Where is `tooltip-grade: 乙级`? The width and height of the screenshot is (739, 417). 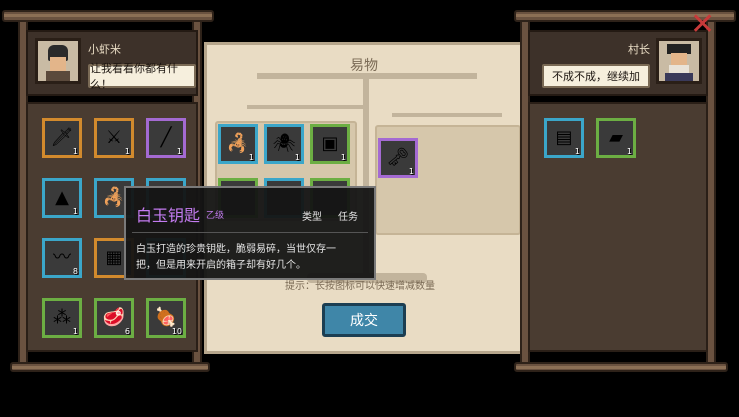 tooltip-grade: 乙级 is located at coordinates (215, 216).